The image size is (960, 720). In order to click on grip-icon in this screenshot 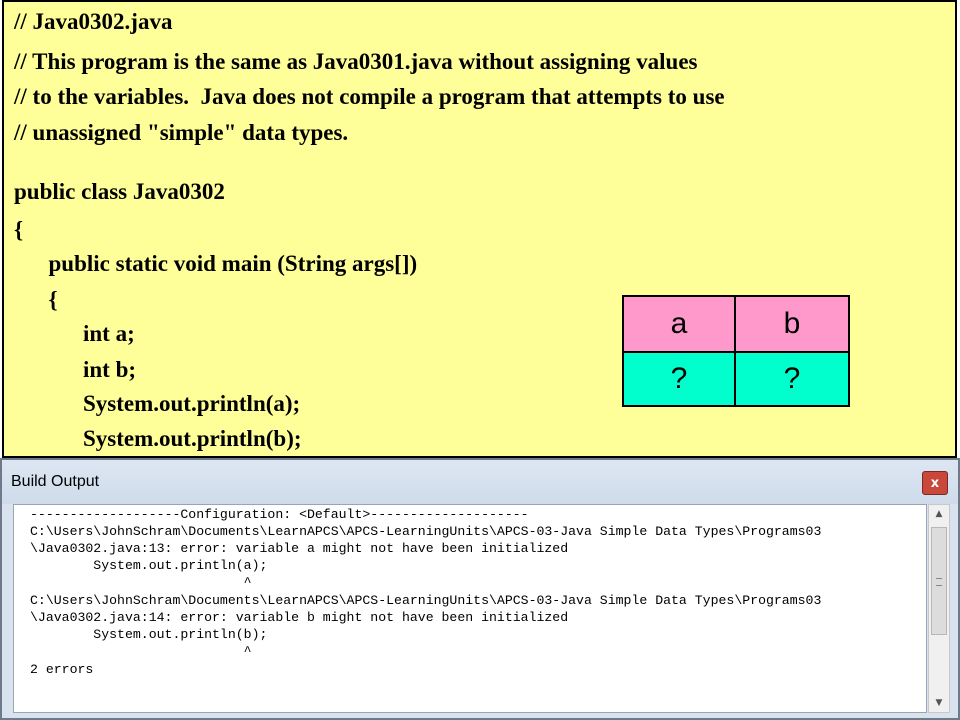, I will do `click(939, 582)`.